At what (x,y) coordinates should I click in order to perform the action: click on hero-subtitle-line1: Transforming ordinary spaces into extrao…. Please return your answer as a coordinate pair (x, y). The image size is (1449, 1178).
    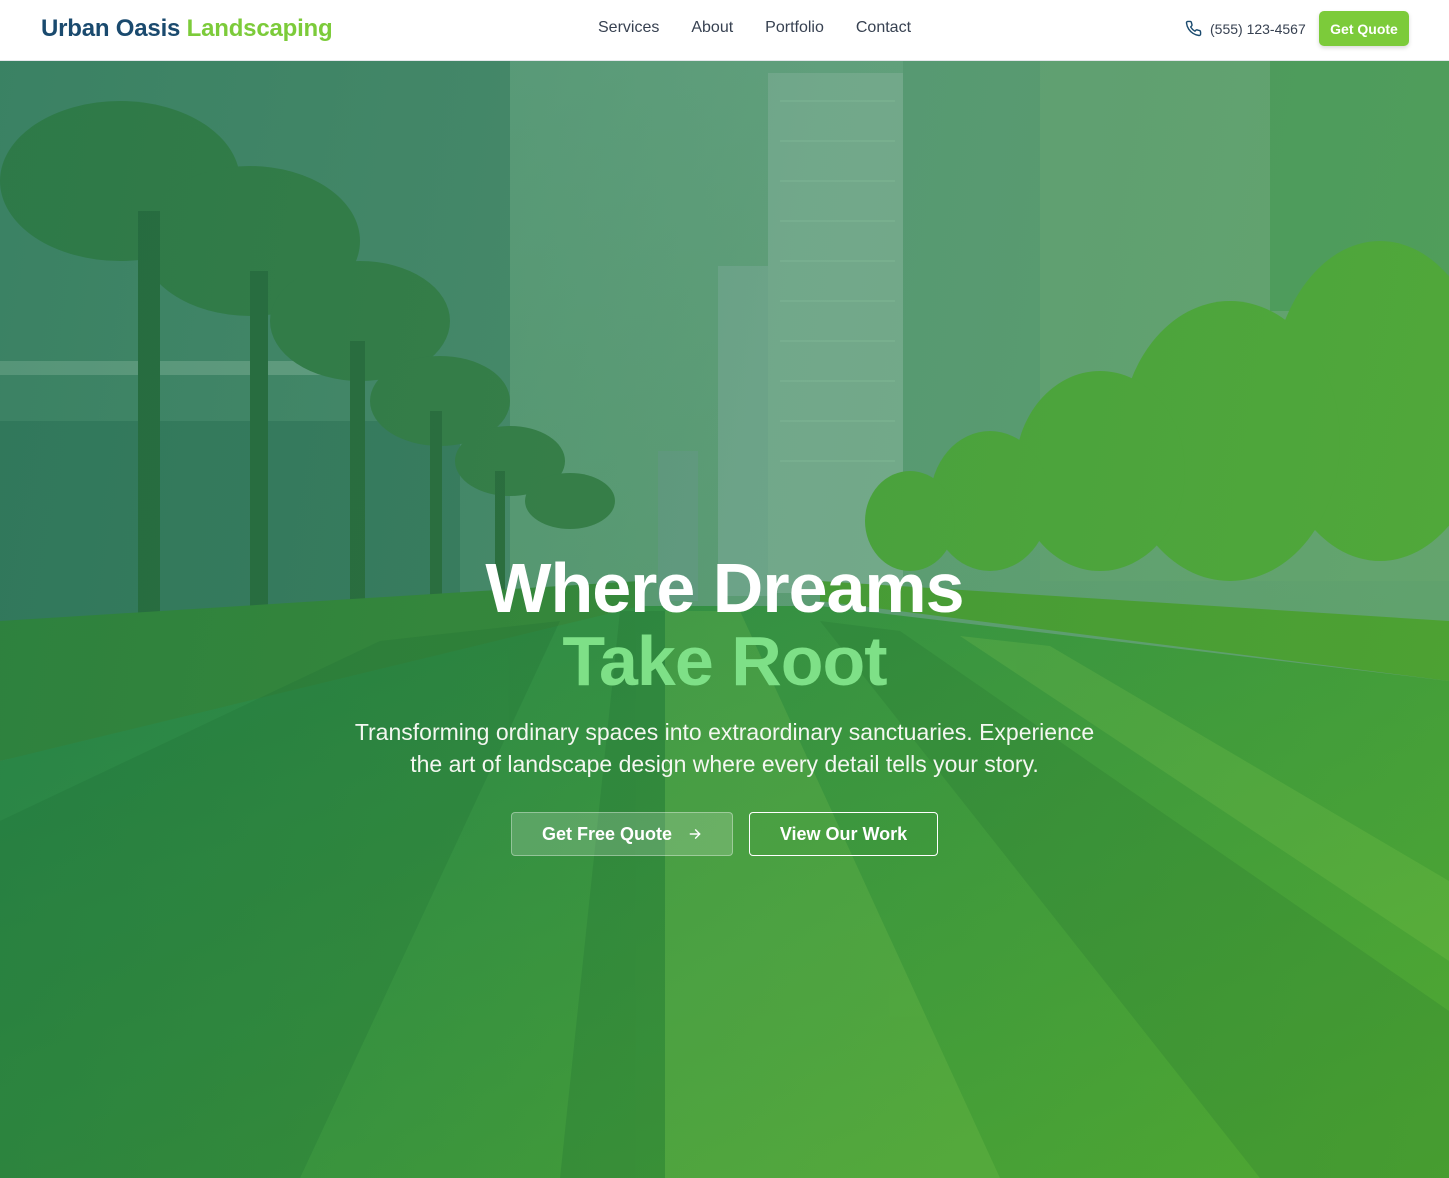
    Looking at the image, I should click on (724, 732).